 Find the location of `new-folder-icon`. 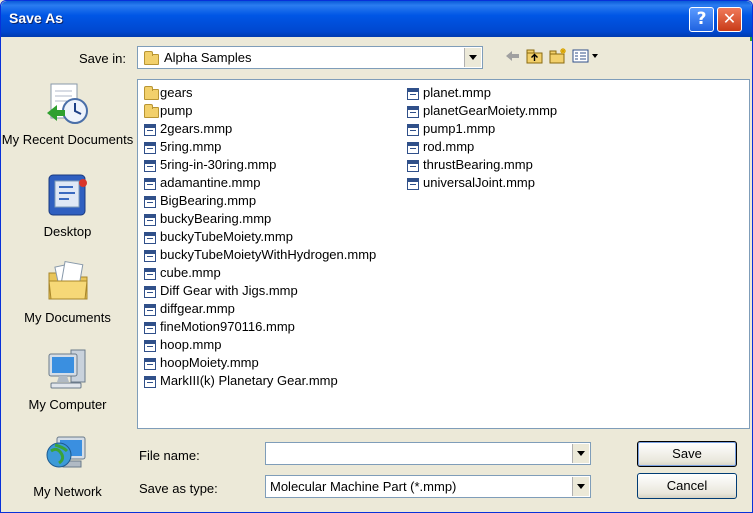

new-folder-icon is located at coordinates (558, 56).